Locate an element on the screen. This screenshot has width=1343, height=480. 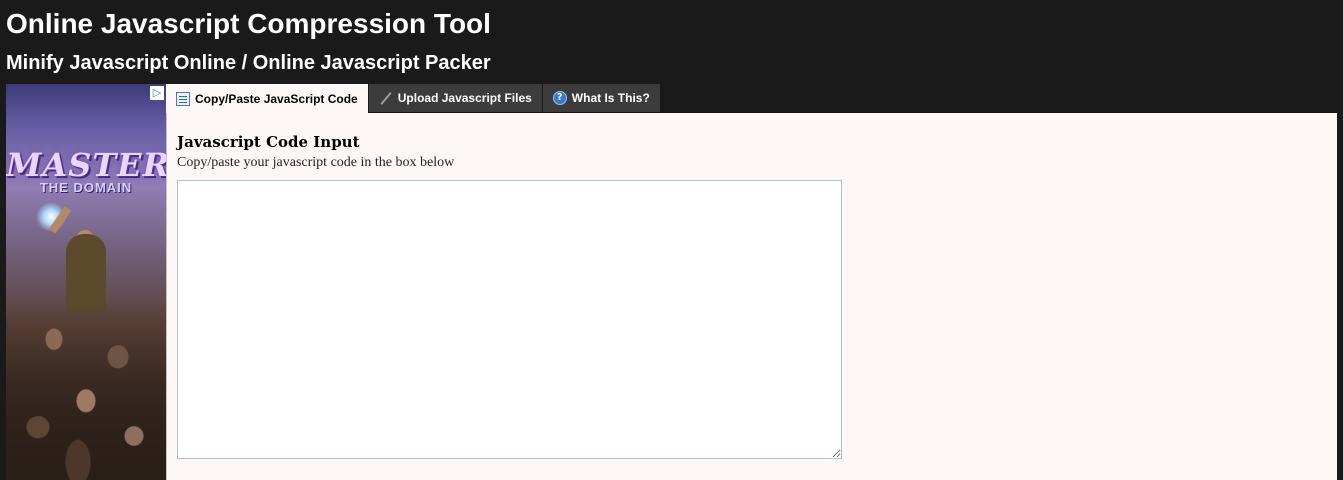
tab-label: Copy/Paste JavaScript Code is located at coordinates (276, 98).